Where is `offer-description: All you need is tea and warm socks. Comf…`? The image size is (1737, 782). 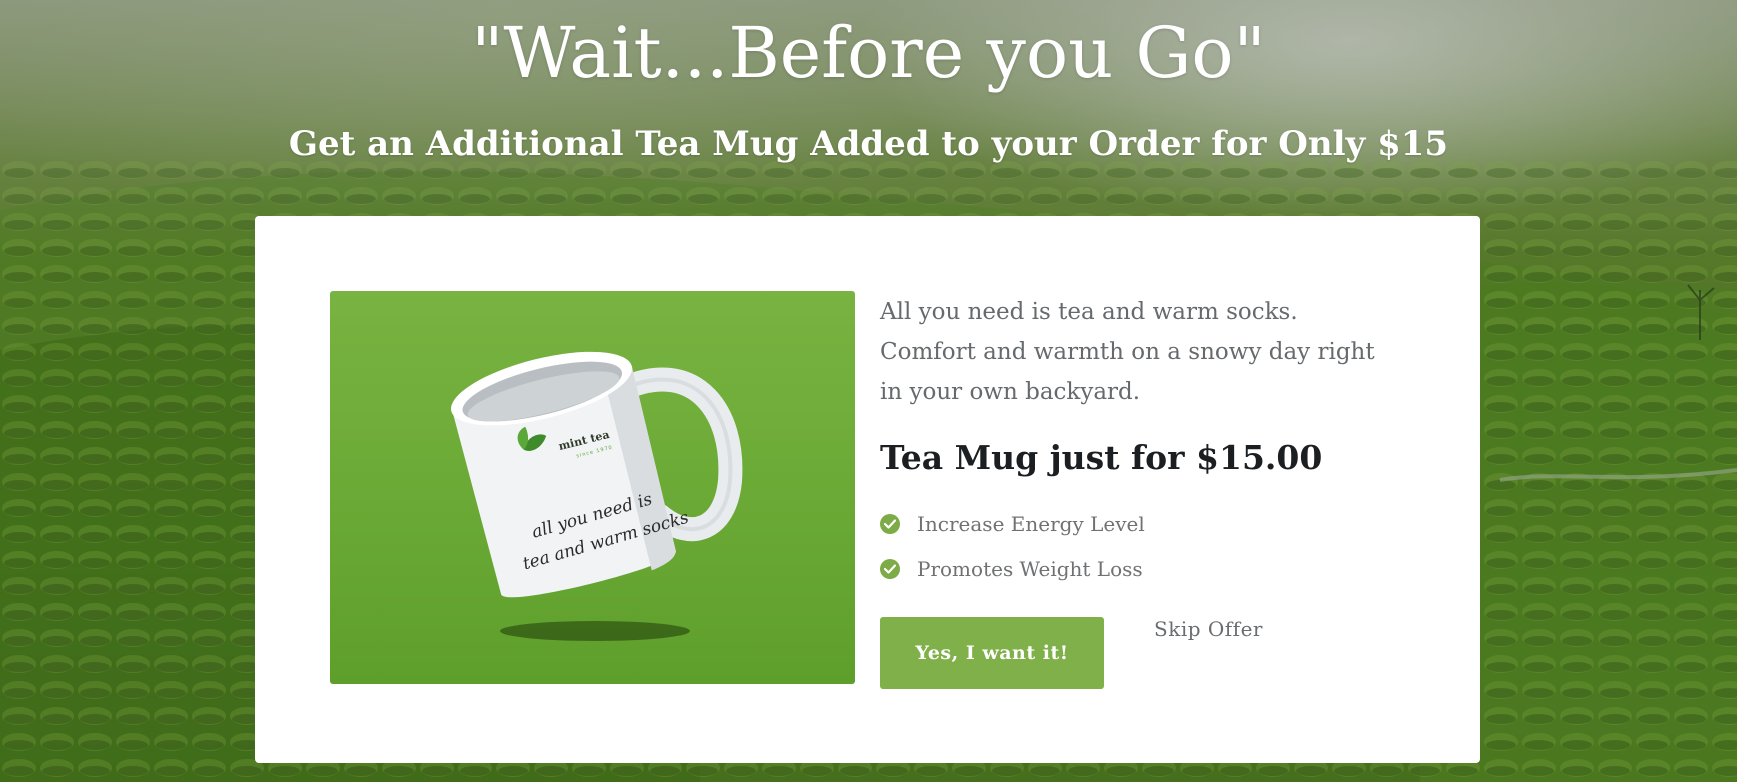
offer-description: All you need is tea and warm socks. Comf… is located at coordinates (1127, 352).